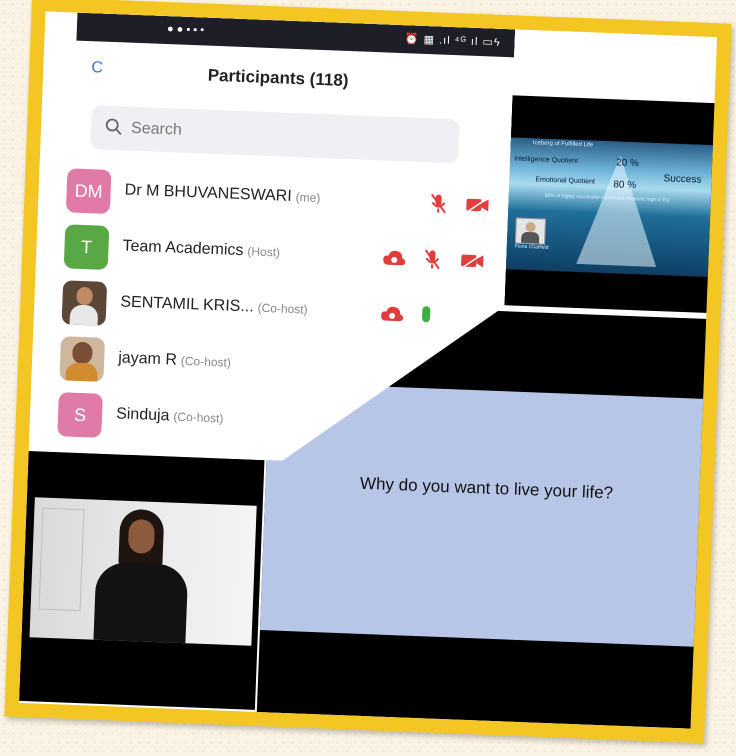 The image size is (736, 756). I want to click on participant-name: Dr M BHUVANESWARI (me), so click(222, 193).